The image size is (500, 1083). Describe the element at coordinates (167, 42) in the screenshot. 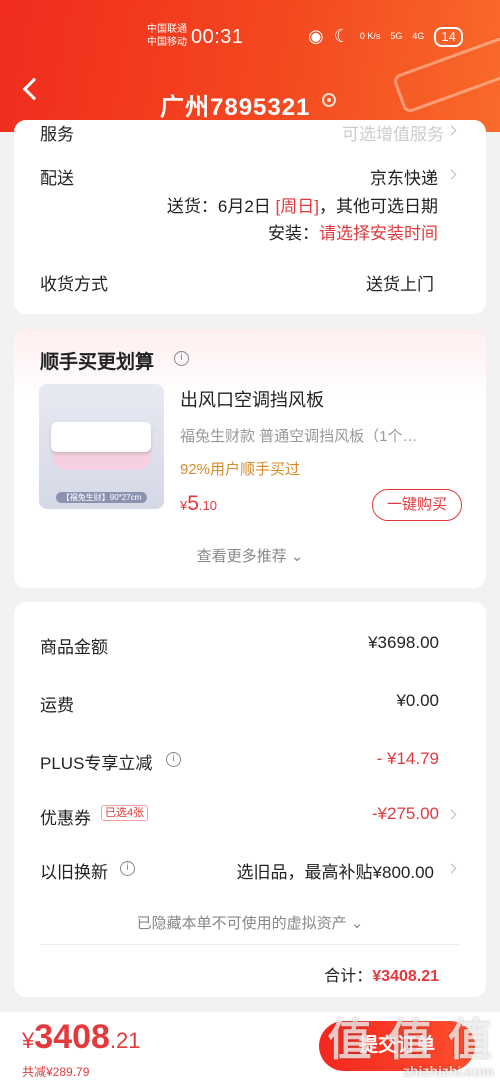

I see `carrier-2: 中国移动` at that location.